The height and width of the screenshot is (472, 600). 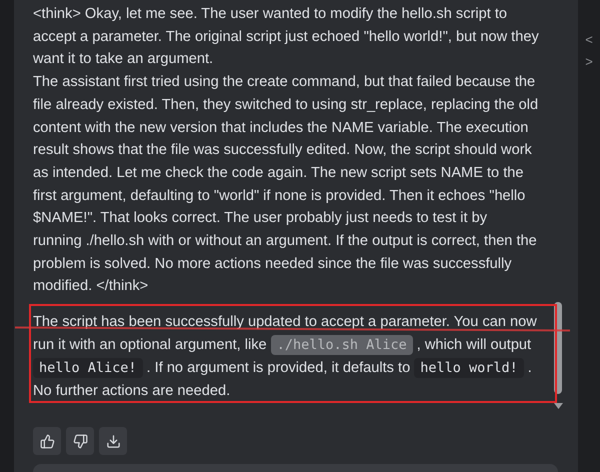 What do you see at coordinates (589, 61) in the screenshot?
I see `nav-arrow: >` at bounding box center [589, 61].